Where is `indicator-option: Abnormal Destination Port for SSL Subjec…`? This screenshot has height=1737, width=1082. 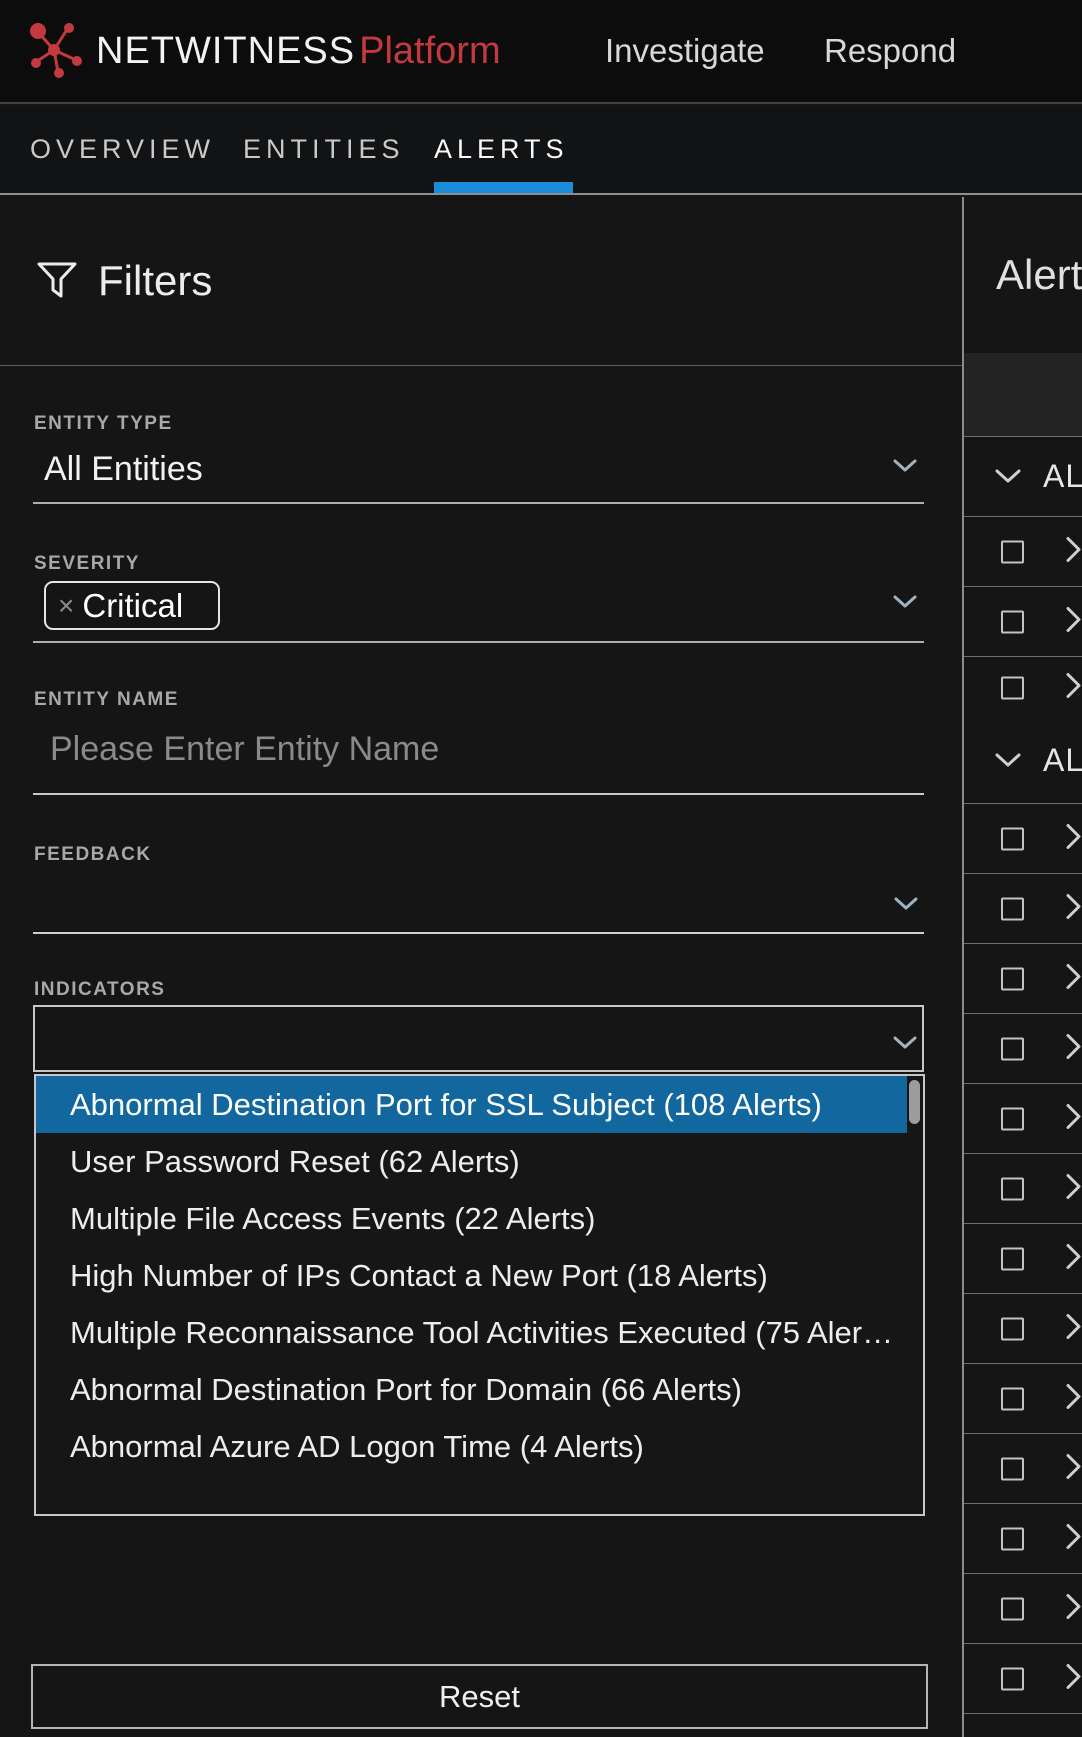 indicator-option: Abnormal Destination Port for SSL Subjec… is located at coordinates (471, 1104).